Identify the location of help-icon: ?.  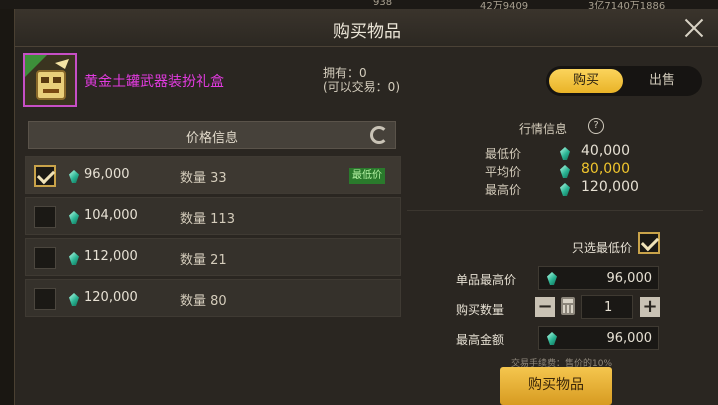
(596, 126).